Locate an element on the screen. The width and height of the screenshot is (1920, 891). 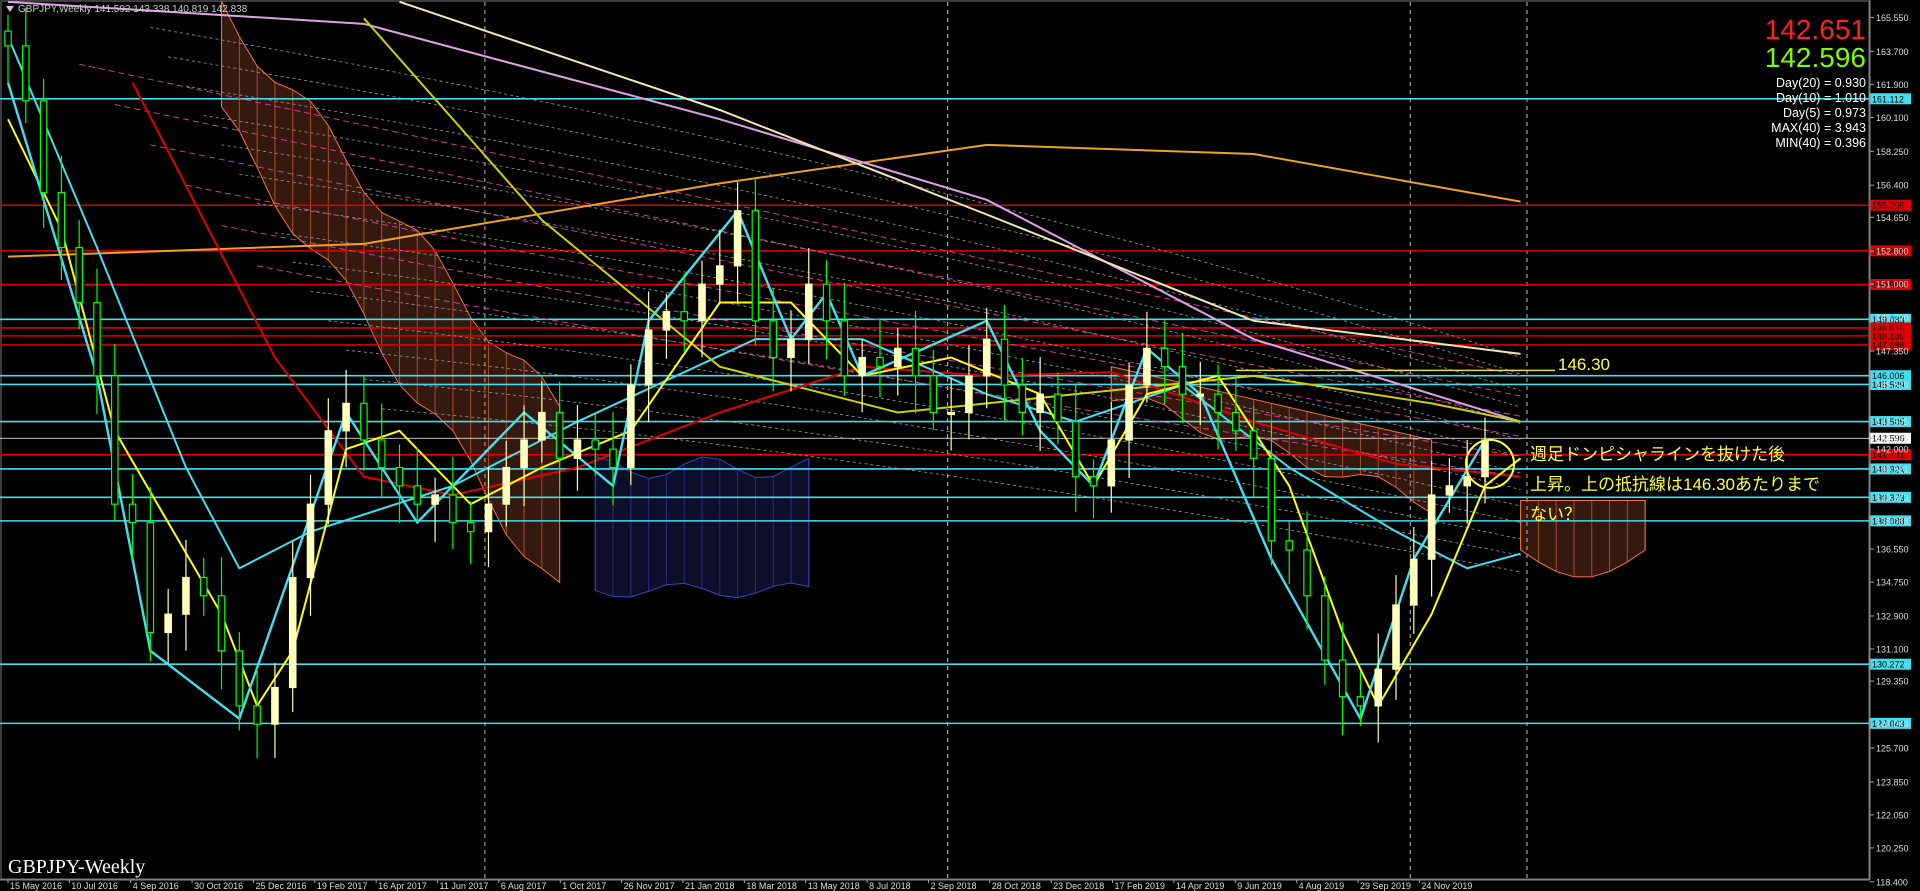
price-tick-label: 125.700 is located at coordinates (1892, 749).